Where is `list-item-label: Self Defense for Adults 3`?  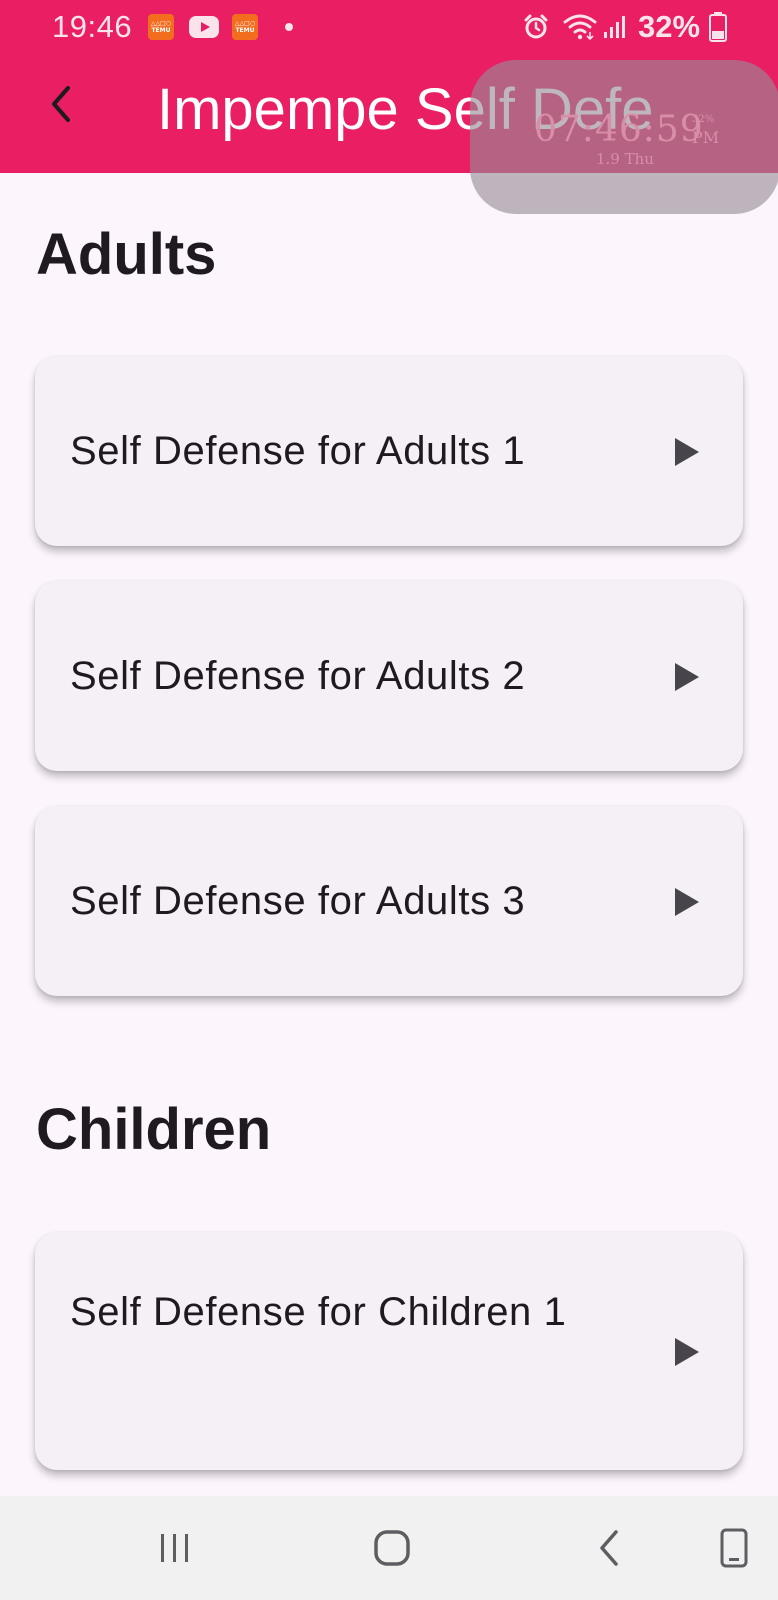 list-item-label: Self Defense for Adults 3 is located at coordinates (298, 901).